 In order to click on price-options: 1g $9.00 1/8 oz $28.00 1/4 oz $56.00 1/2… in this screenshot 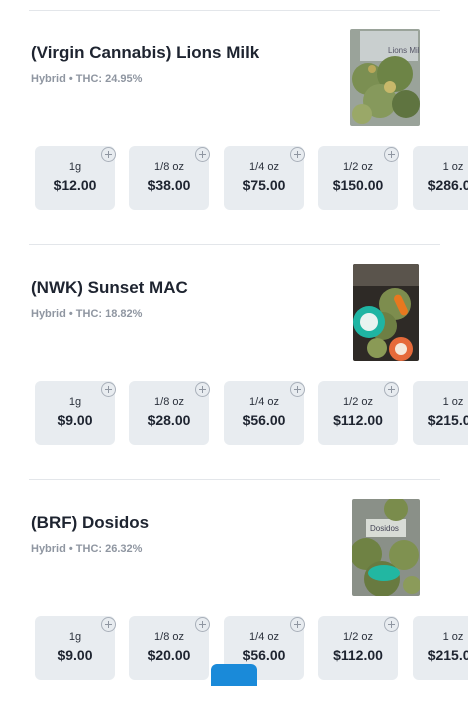, I will do `click(234, 416)`.